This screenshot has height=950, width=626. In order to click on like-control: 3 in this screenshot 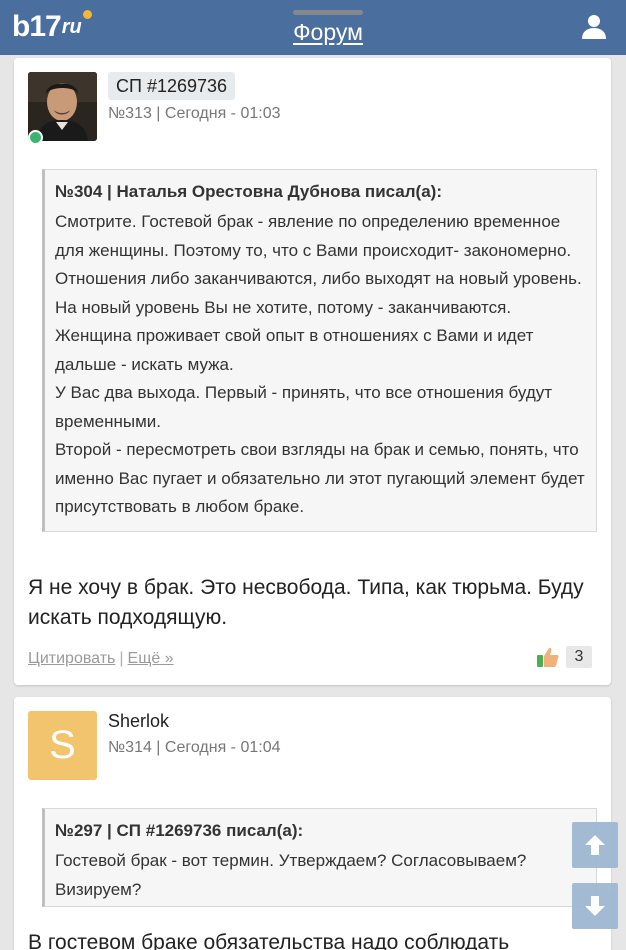, I will do `click(564, 657)`.